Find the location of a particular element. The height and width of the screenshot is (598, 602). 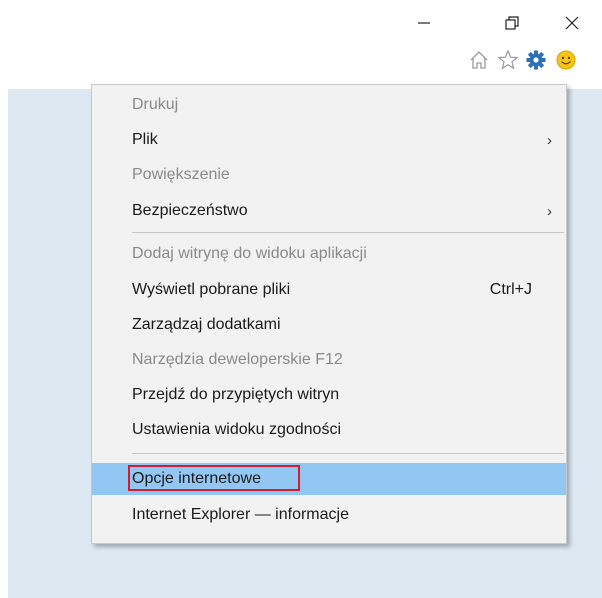

favorites-star-icon is located at coordinates (508, 59).